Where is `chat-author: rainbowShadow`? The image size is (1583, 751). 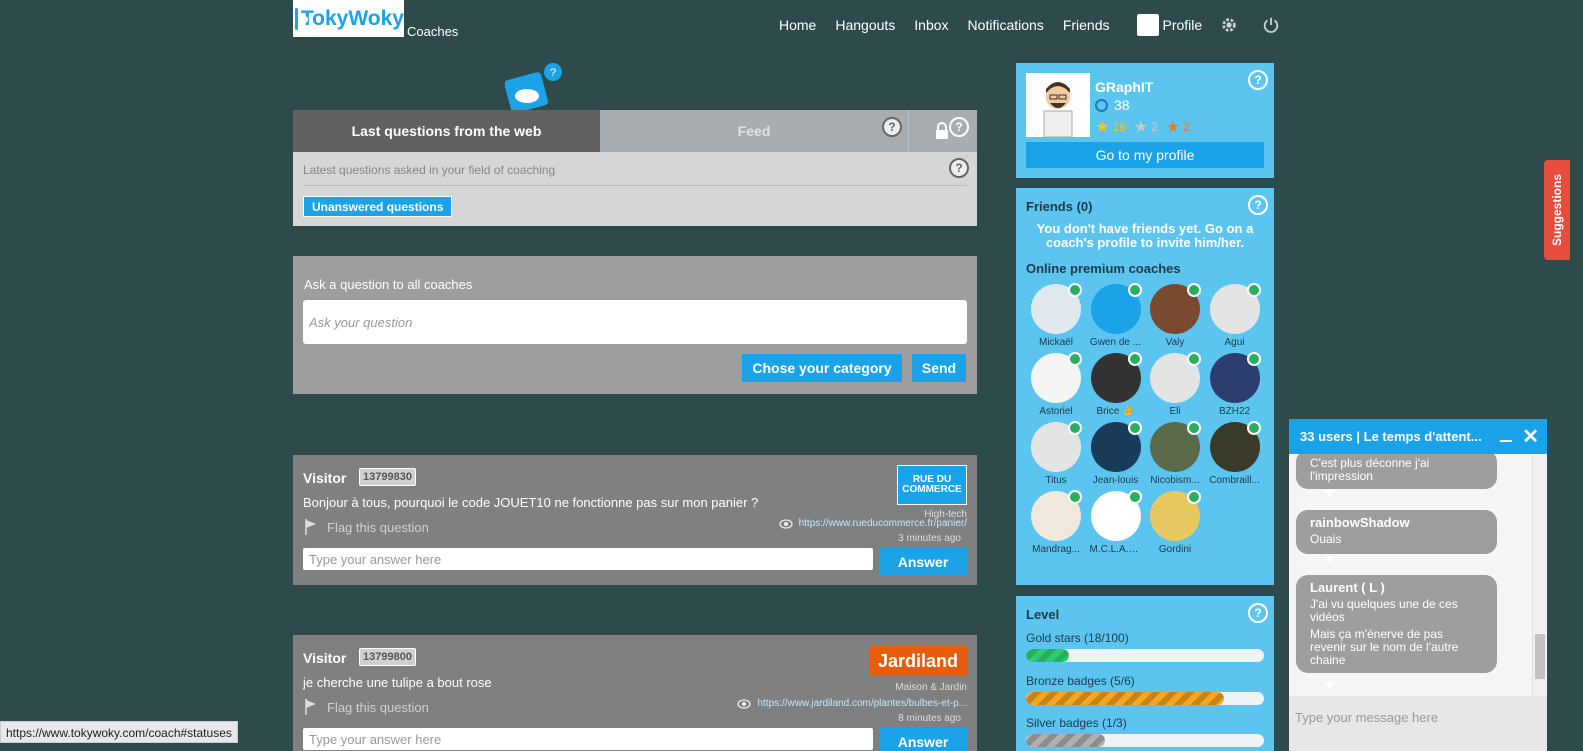 chat-author: rainbowShadow is located at coordinates (1360, 522).